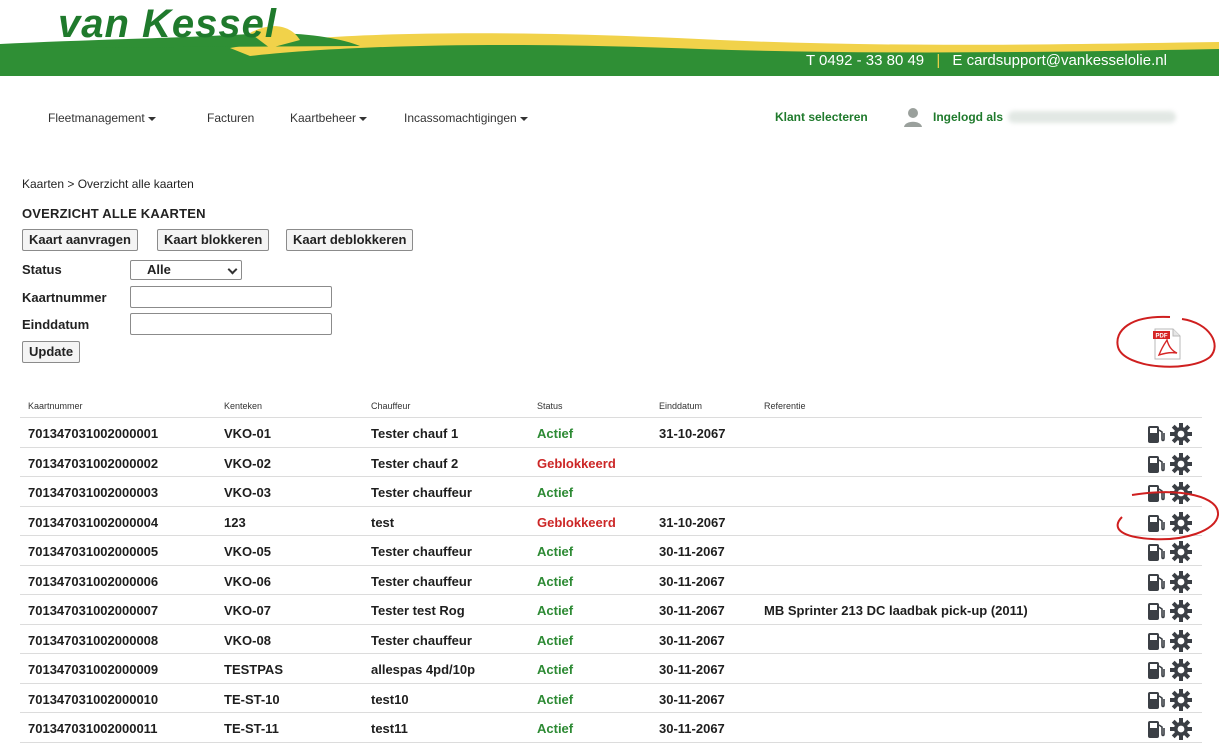 The height and width of the screenshot is (744, 1219). Describe the element at coordinates (93, 699) in the screenshot. I see `cell-card-number: 701347031002000010` at that location.